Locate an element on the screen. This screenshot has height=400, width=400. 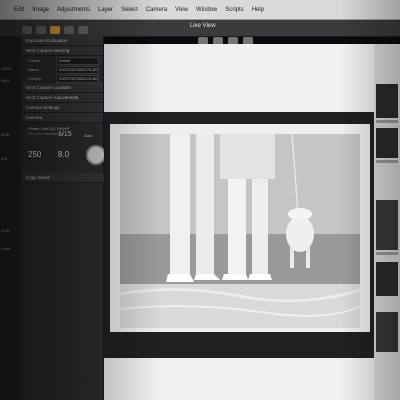
format-field: Default is located at coordinates (77, 60).